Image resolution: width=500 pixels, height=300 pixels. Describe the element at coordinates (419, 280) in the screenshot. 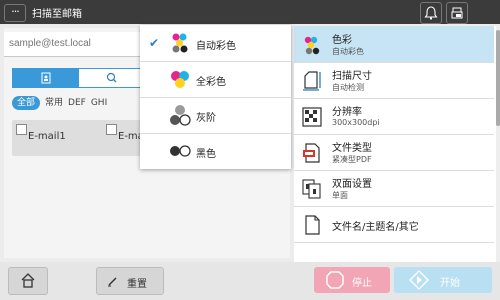

I see `start-icon` at that location.